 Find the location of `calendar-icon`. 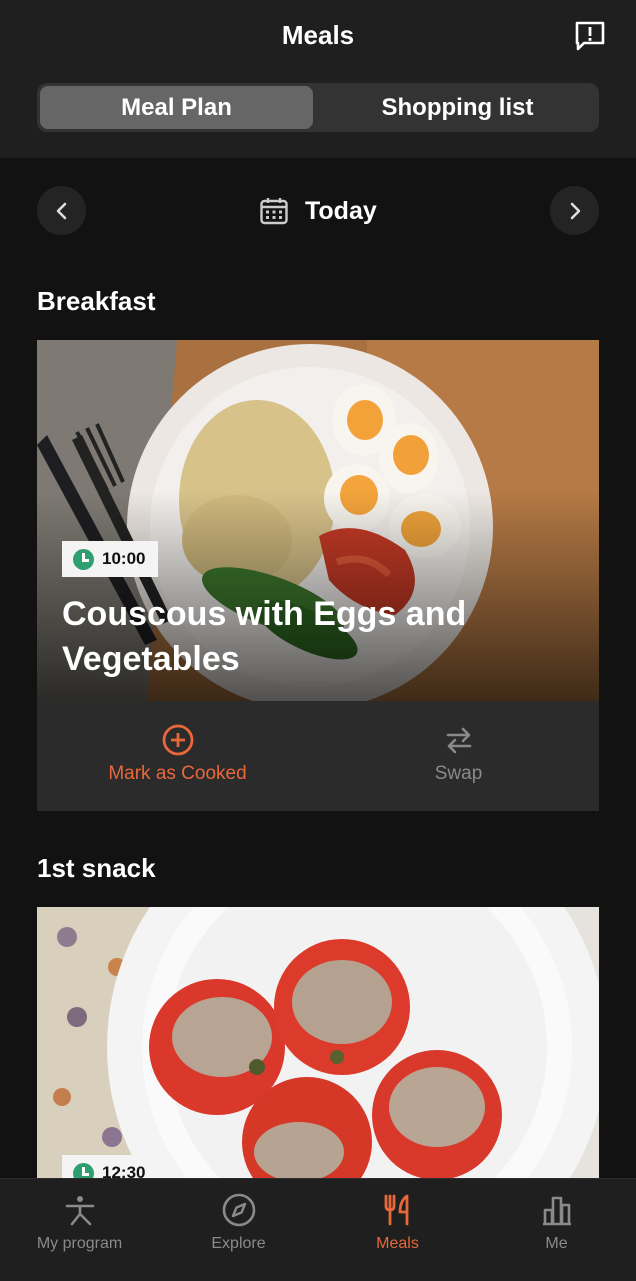

calendar-icon is located at coordinates (274, 211).